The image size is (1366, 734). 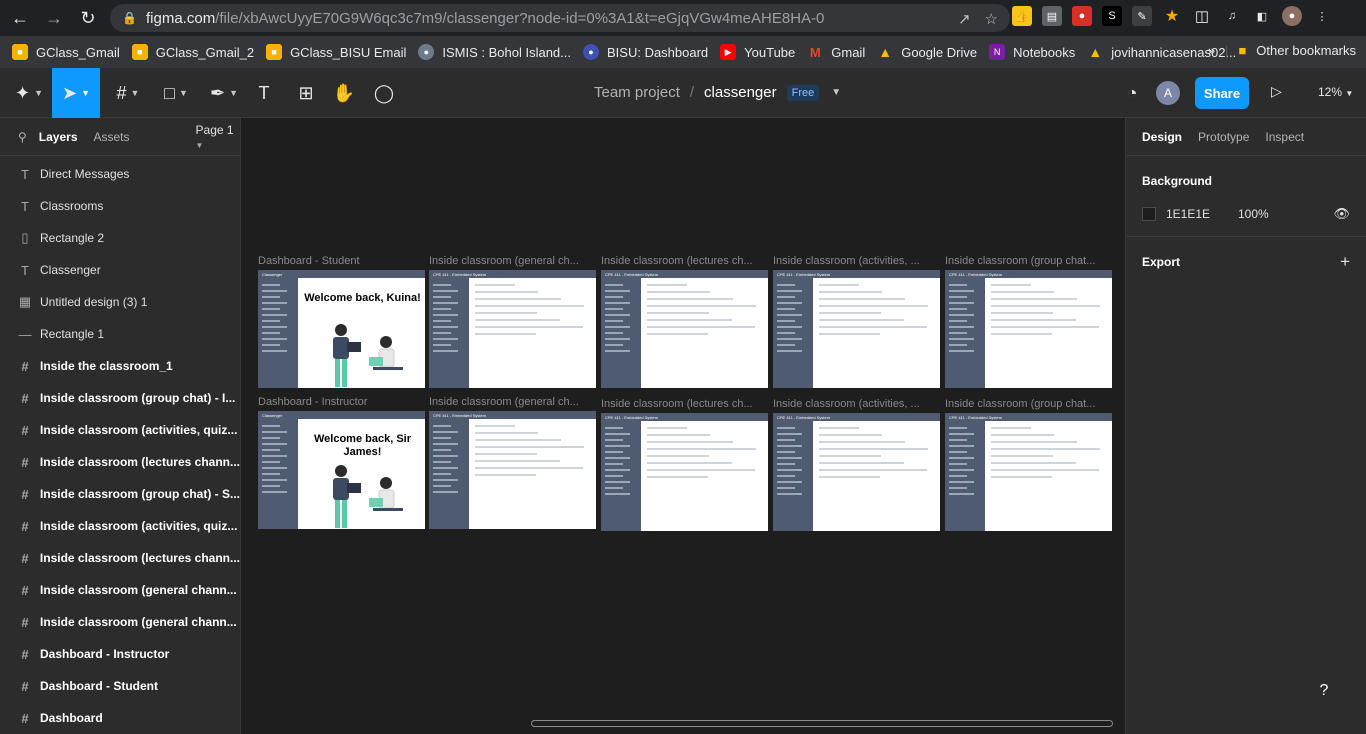 I want to click on team-name: Team project, so click(x=637, y=92).